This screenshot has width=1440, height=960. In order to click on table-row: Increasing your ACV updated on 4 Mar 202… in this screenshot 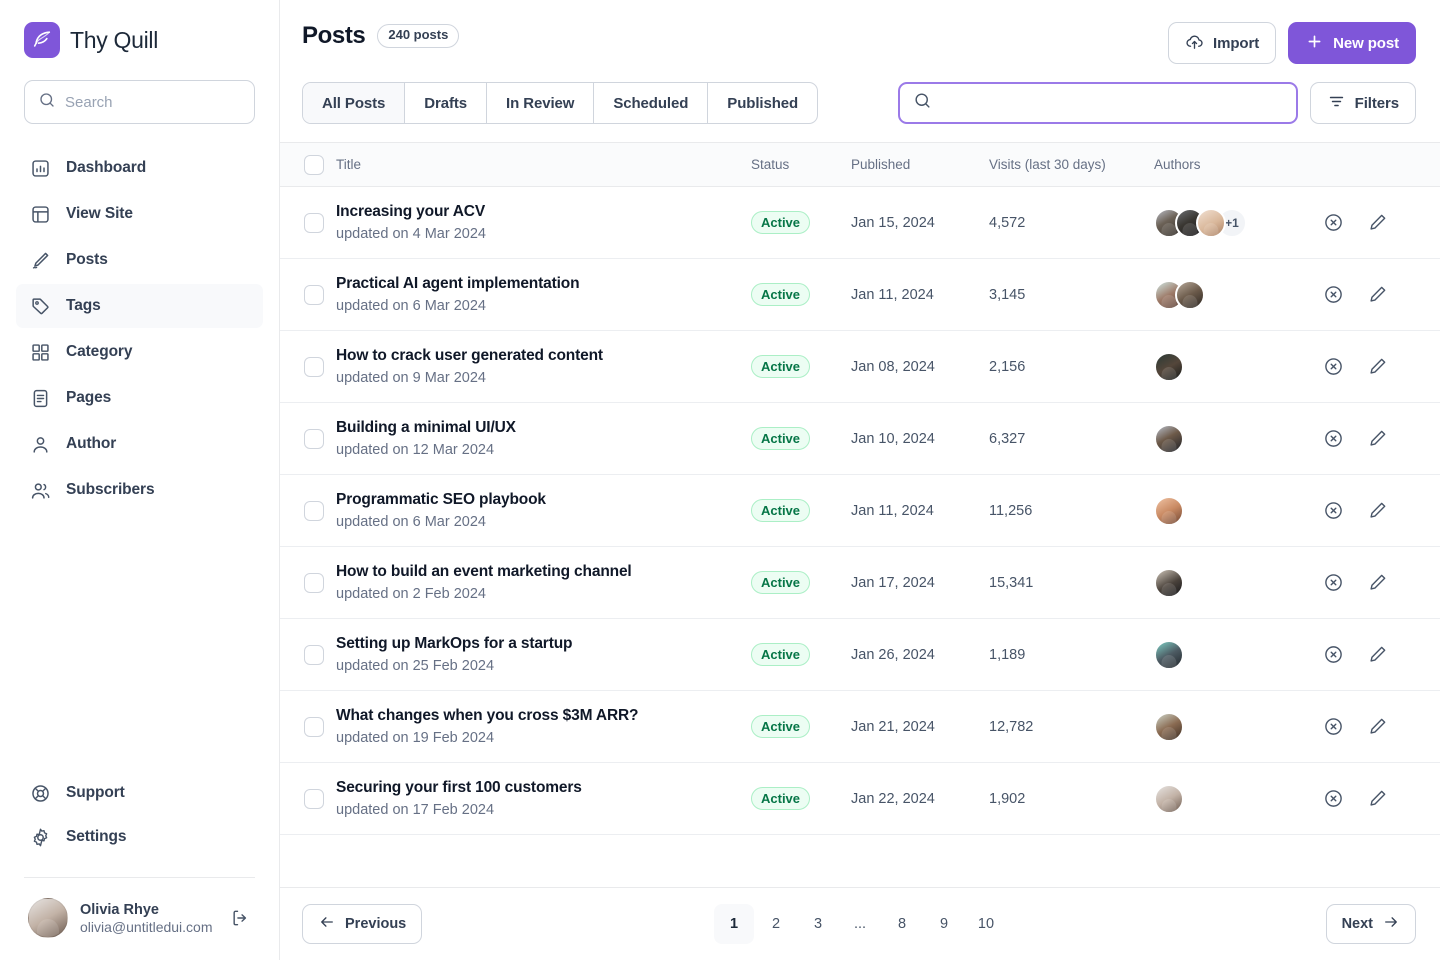, I will do `click(860, 223)`.